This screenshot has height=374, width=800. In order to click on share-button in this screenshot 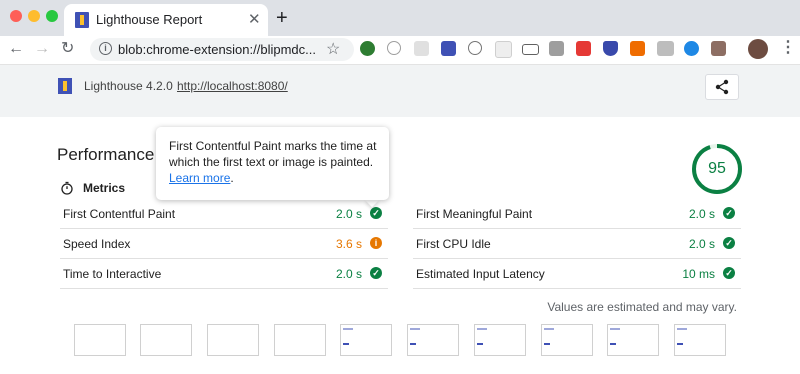, I will do `click(722, 87)`.